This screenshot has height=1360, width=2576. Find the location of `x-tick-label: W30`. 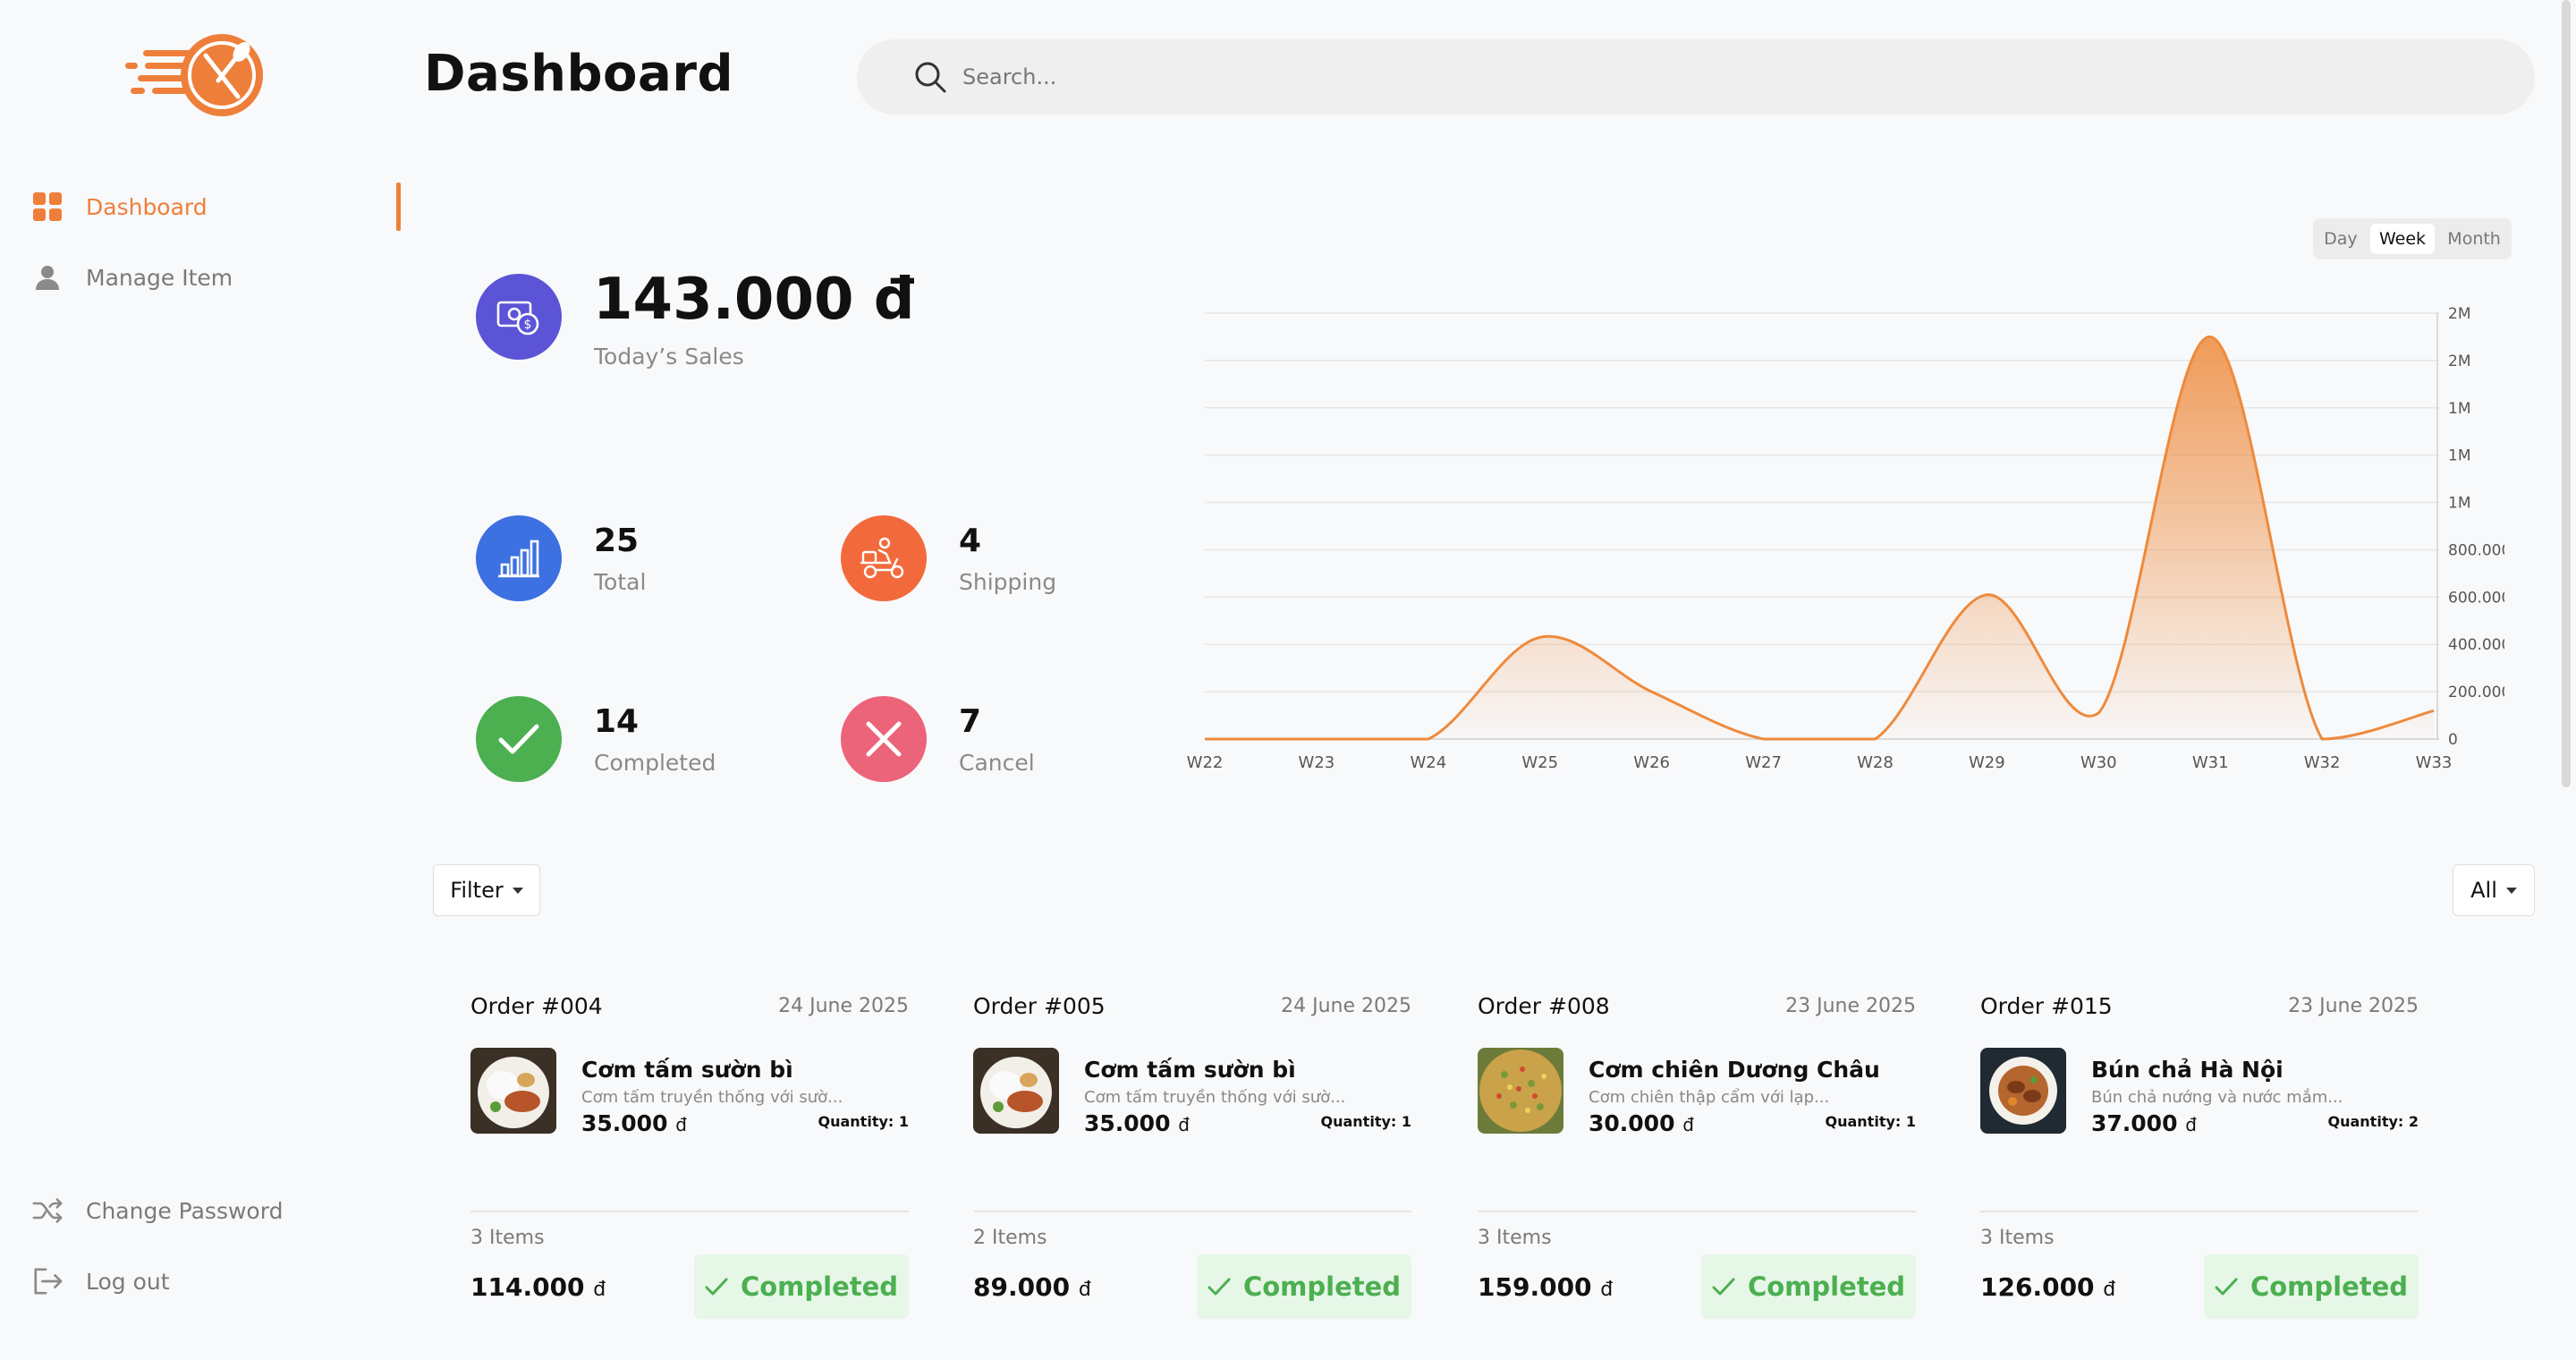

x-tick-label: W30 is located at coordinates (2098, 762).